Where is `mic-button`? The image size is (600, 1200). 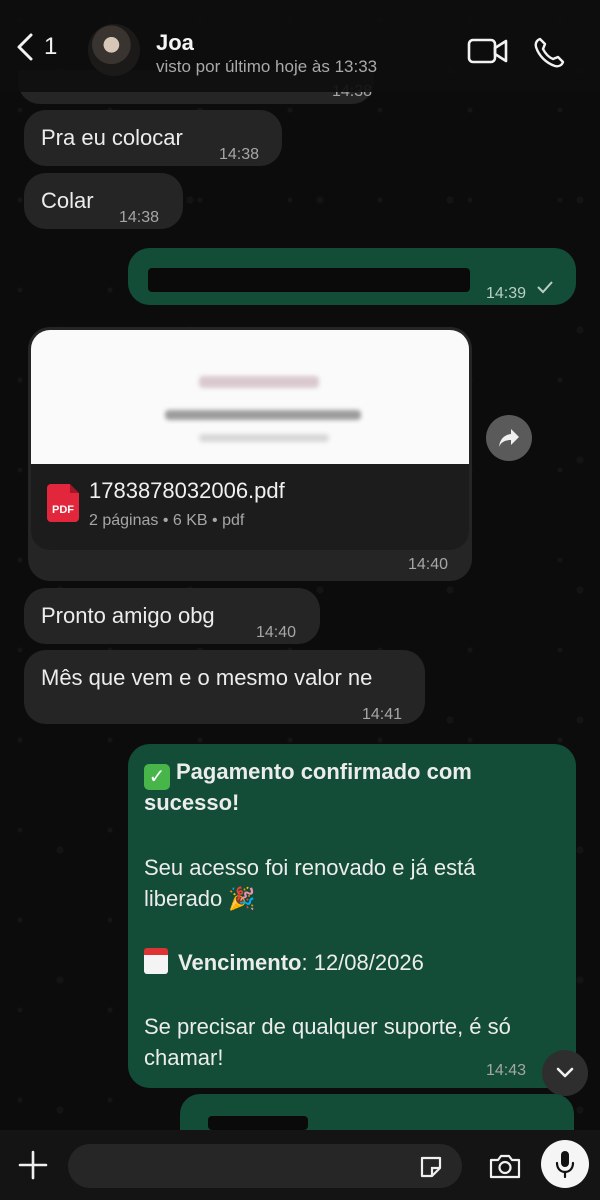
mic-button is located at coordinates (565, 1164).